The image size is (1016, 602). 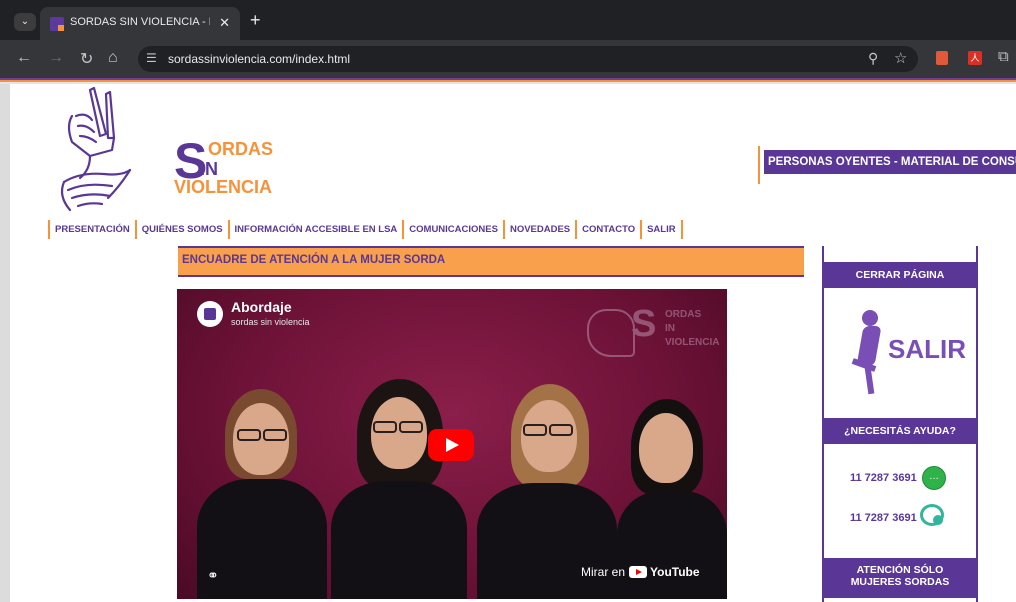 I want to click on new-tab-plus-icon: +, so click(x=255, y=20).